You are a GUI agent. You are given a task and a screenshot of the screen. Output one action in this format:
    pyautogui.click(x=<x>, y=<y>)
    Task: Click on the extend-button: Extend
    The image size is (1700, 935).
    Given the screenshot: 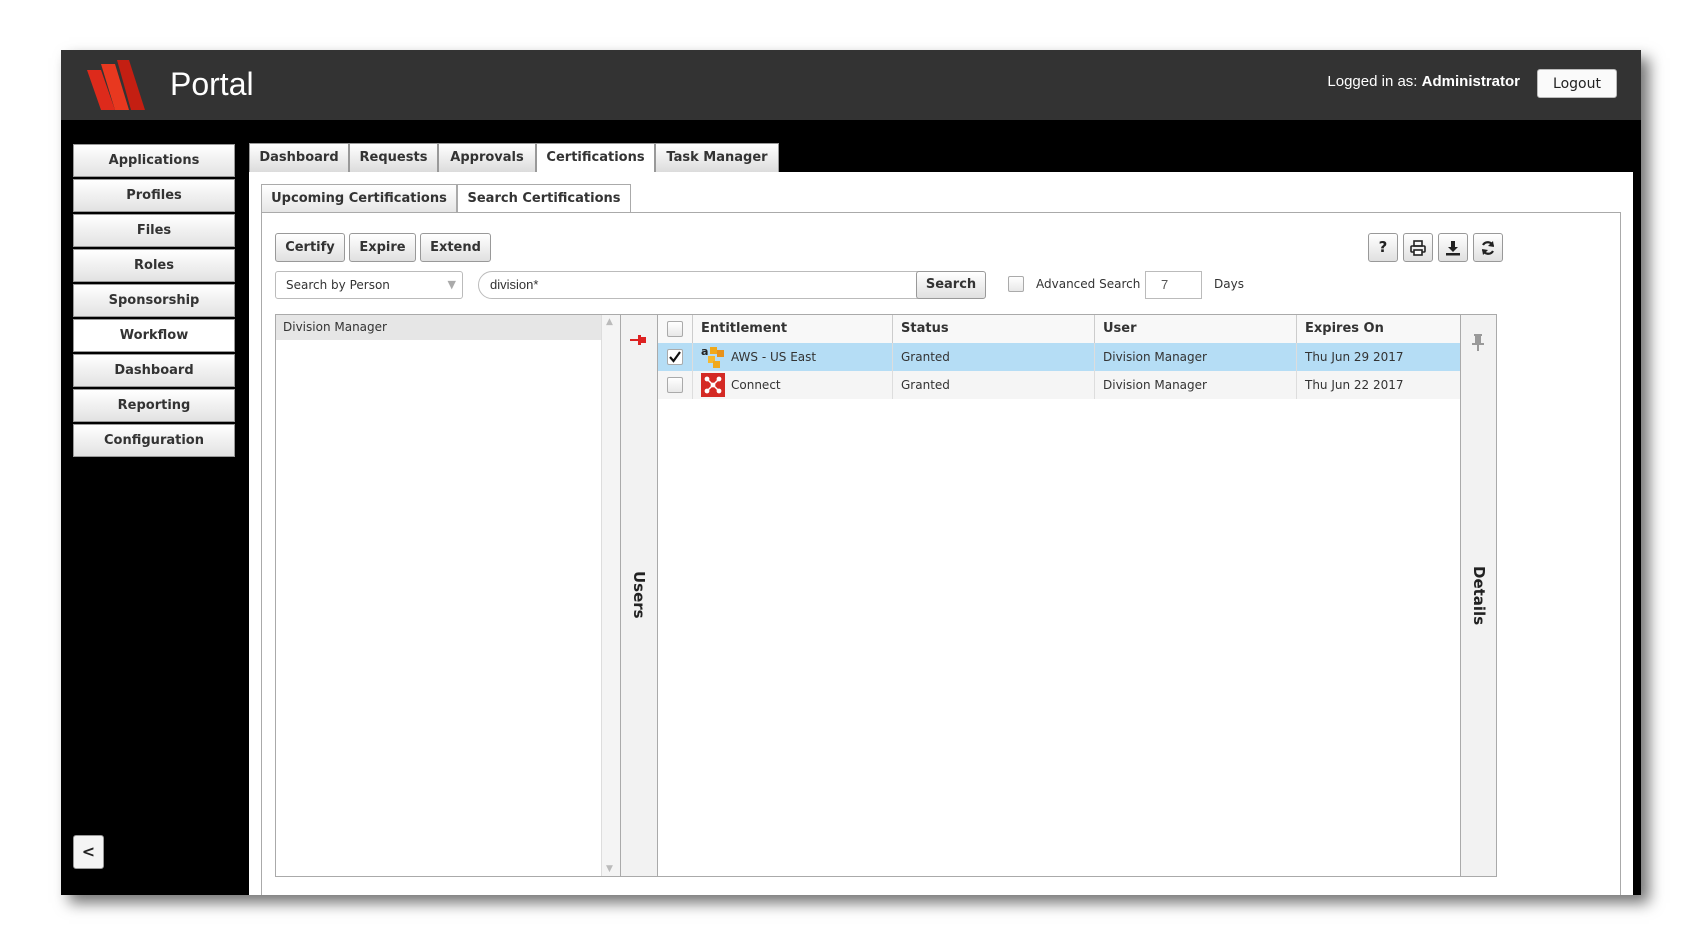 What is the action you would take?
    pyautogui.click(x=455, y=247)
    